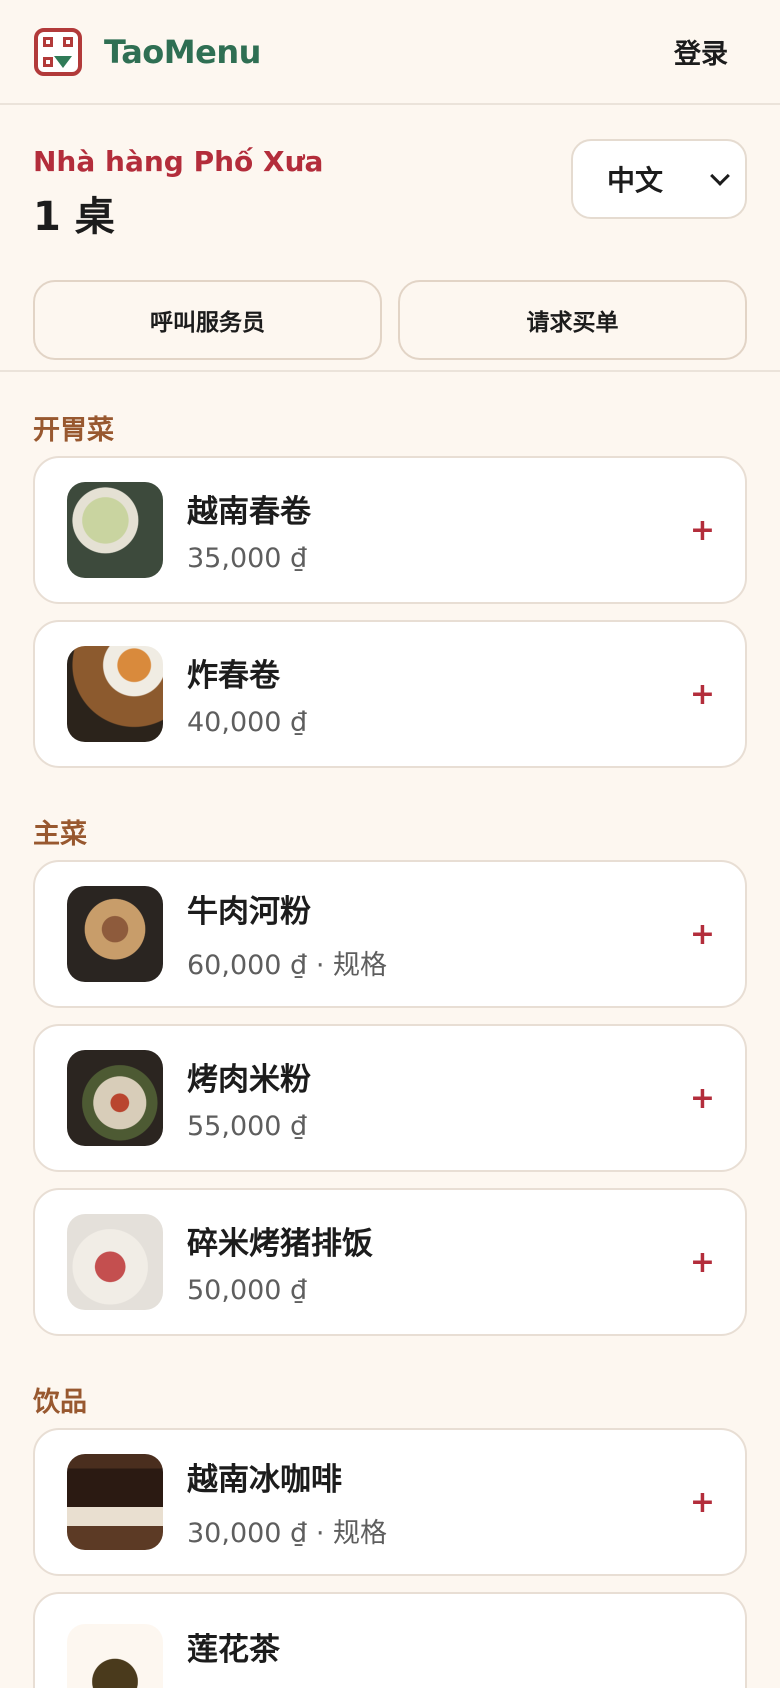  I want to click on dish-name: 越南春卷, so click(249, 512).